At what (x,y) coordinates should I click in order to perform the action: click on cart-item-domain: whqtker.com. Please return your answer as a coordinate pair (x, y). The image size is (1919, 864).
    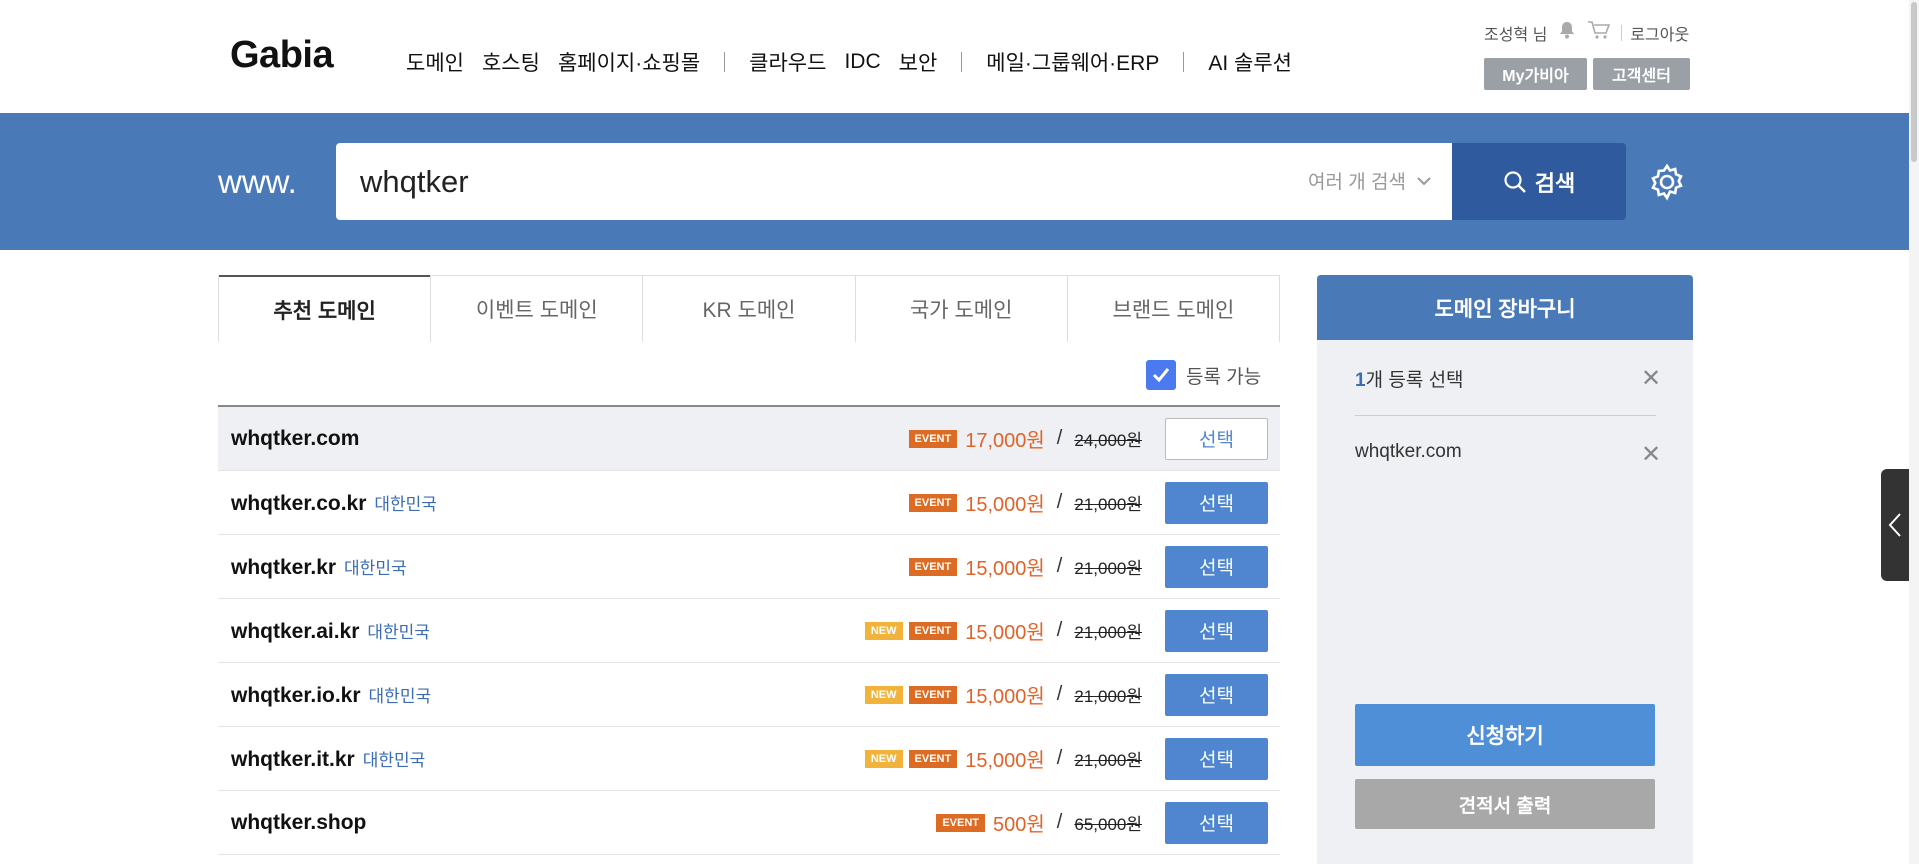
    Looking at the image, I should click on (1408, 451).